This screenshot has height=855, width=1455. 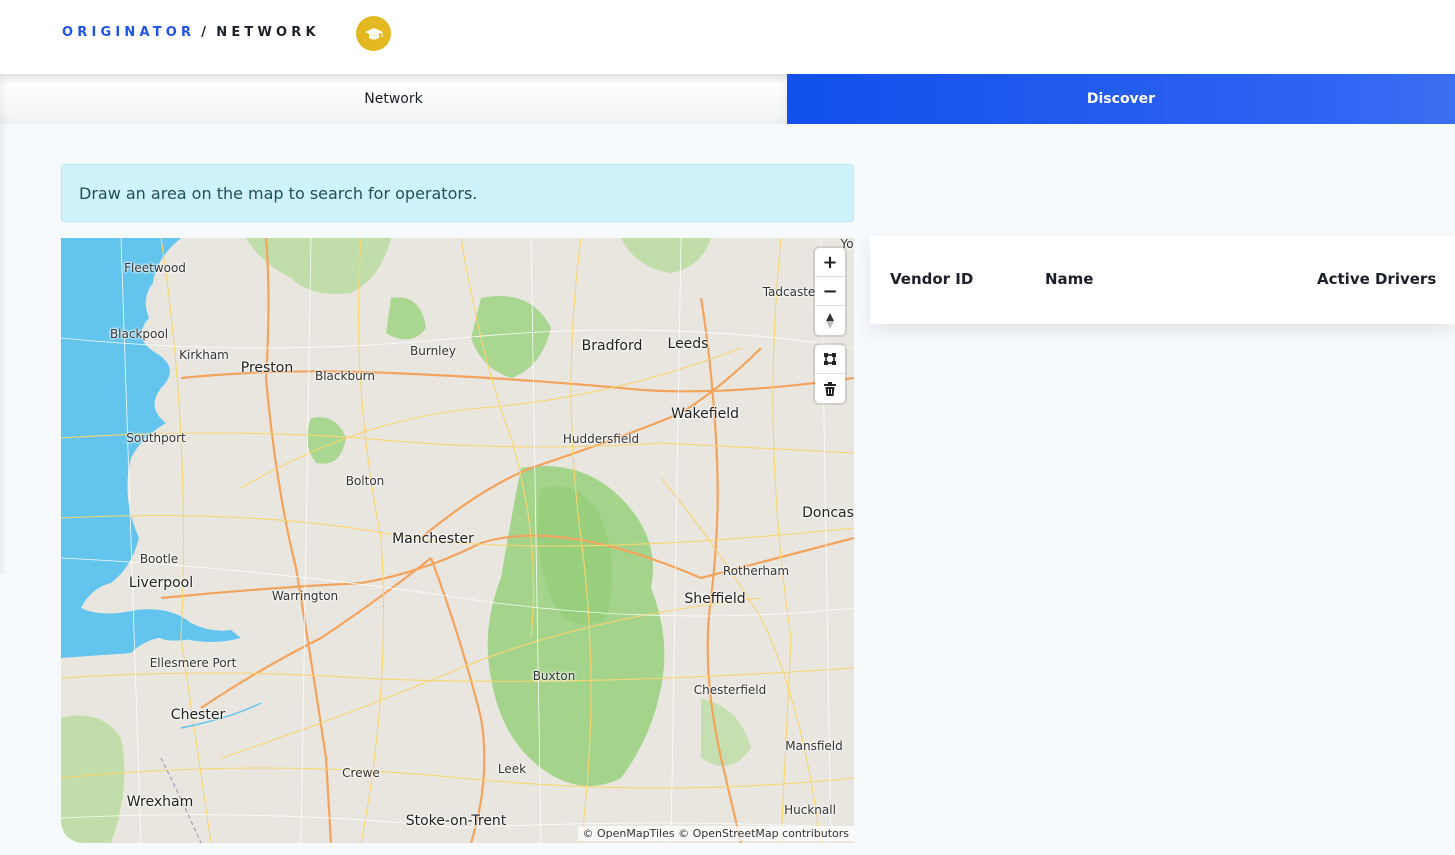 What do you see at coordinates (361, 773) in the screenshot?
I see `map-label-crewe: Crewe` at bounding box center [361, 773].